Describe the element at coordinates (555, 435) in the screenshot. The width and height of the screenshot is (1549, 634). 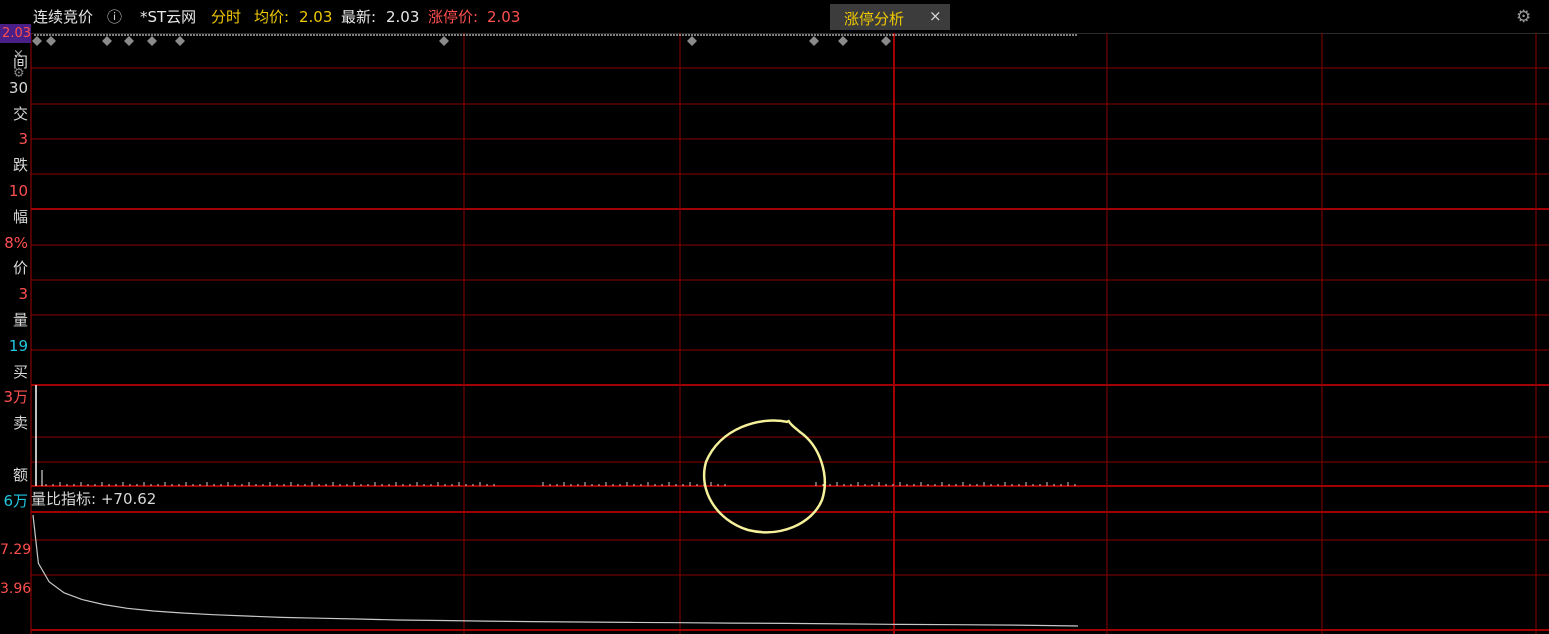
I see `volume-bars` at that location.